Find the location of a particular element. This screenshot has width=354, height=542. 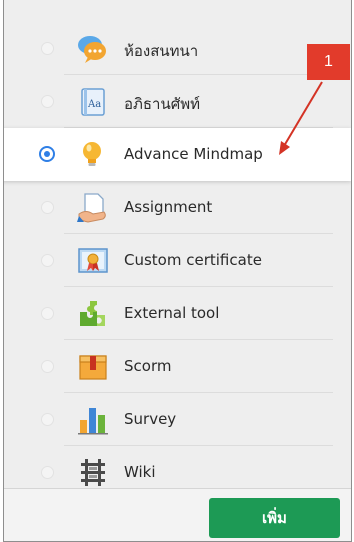

activity-item-assignment: Assignment is located at coordinates (177, 207).